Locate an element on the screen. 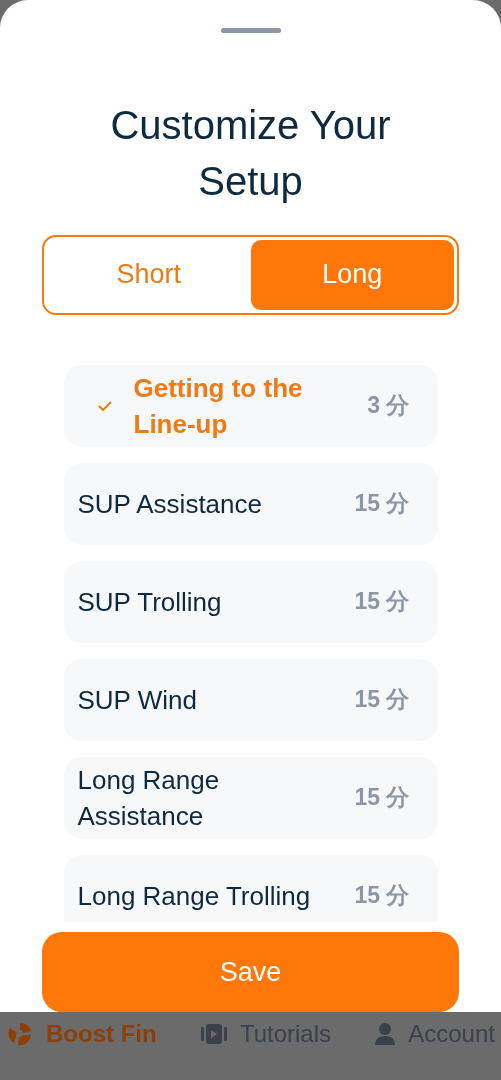  person-icon is located at coordinates (385, 1034).